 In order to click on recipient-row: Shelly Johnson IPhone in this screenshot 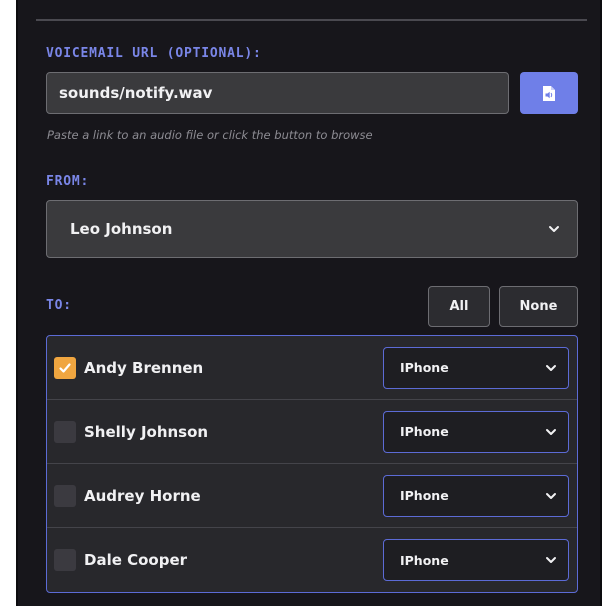, I will do `click(312, 432)`.